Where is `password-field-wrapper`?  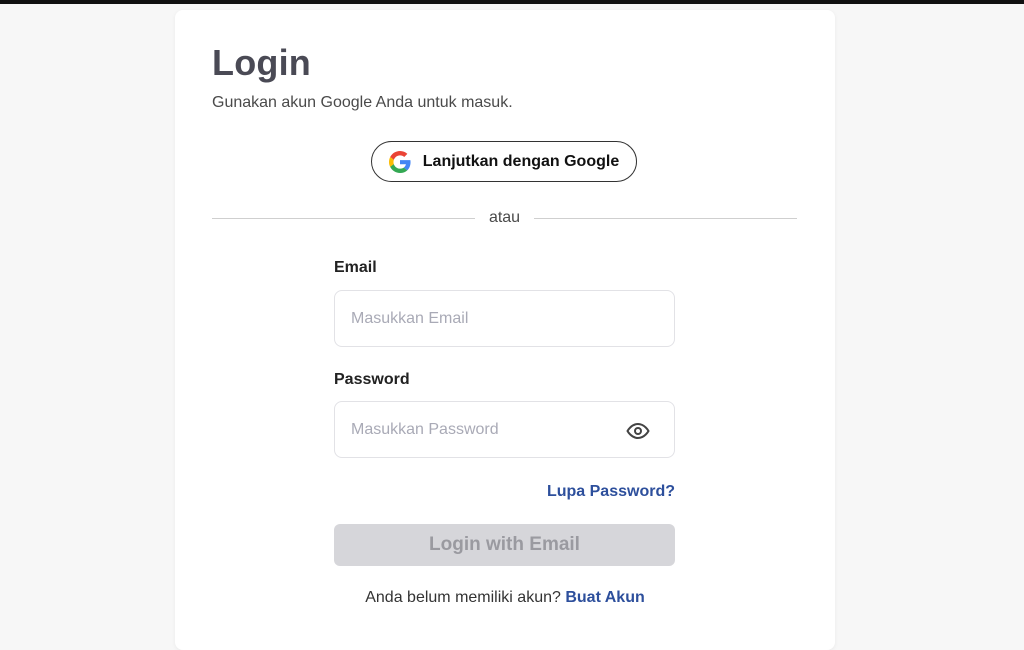 password-field-wrapper is located at coordinates (504, 429).